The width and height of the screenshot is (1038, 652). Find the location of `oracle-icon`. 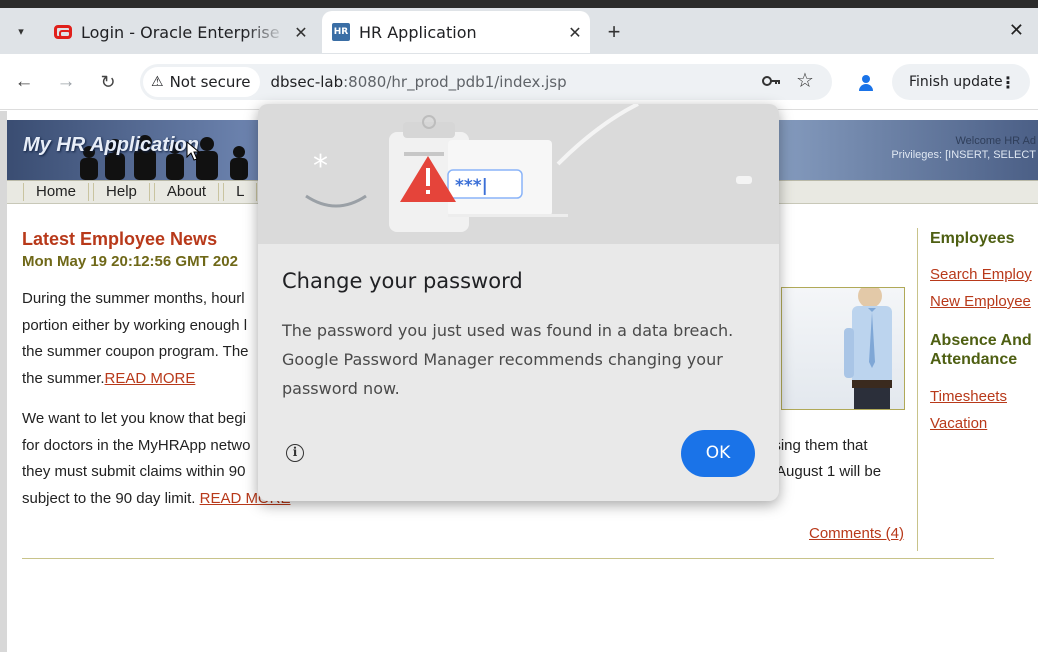

oracle-icon is located at coordinates (63, 32).